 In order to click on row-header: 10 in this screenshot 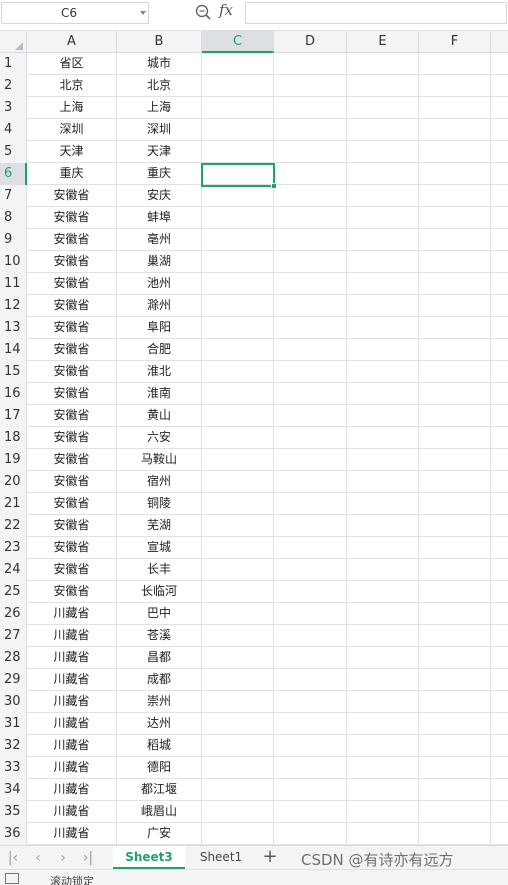, I will do `click(13, 262)`.